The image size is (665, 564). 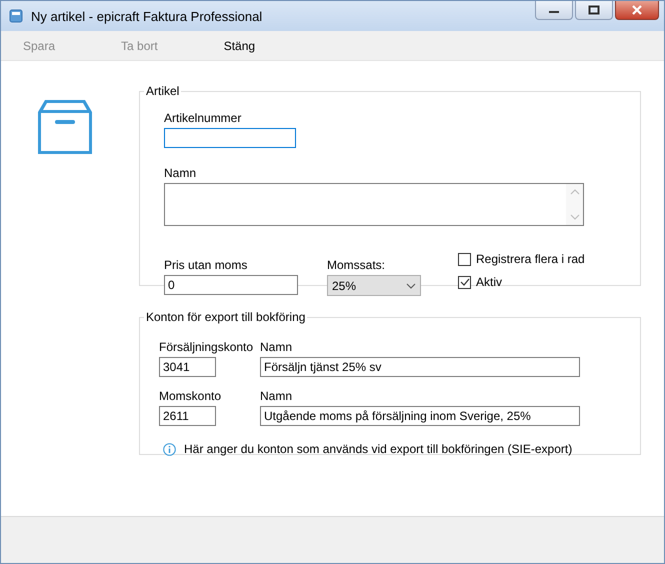 What do you see at coordinates (169, 449) in the screenshot?
I see `info-icon` at bounding box center [169, 449].